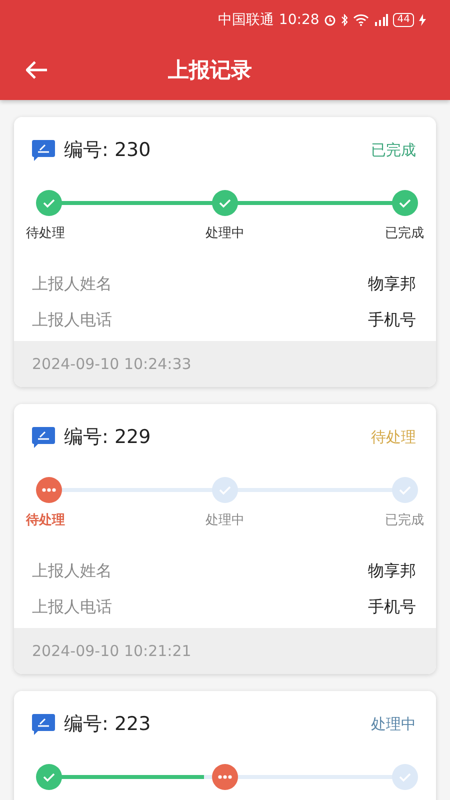 This screenshot has width=450, height=800. What do you see at coordinates (108, 437) in the screenshot?
I see `record-number: 编号: 229` at bounding box center [108, 437].